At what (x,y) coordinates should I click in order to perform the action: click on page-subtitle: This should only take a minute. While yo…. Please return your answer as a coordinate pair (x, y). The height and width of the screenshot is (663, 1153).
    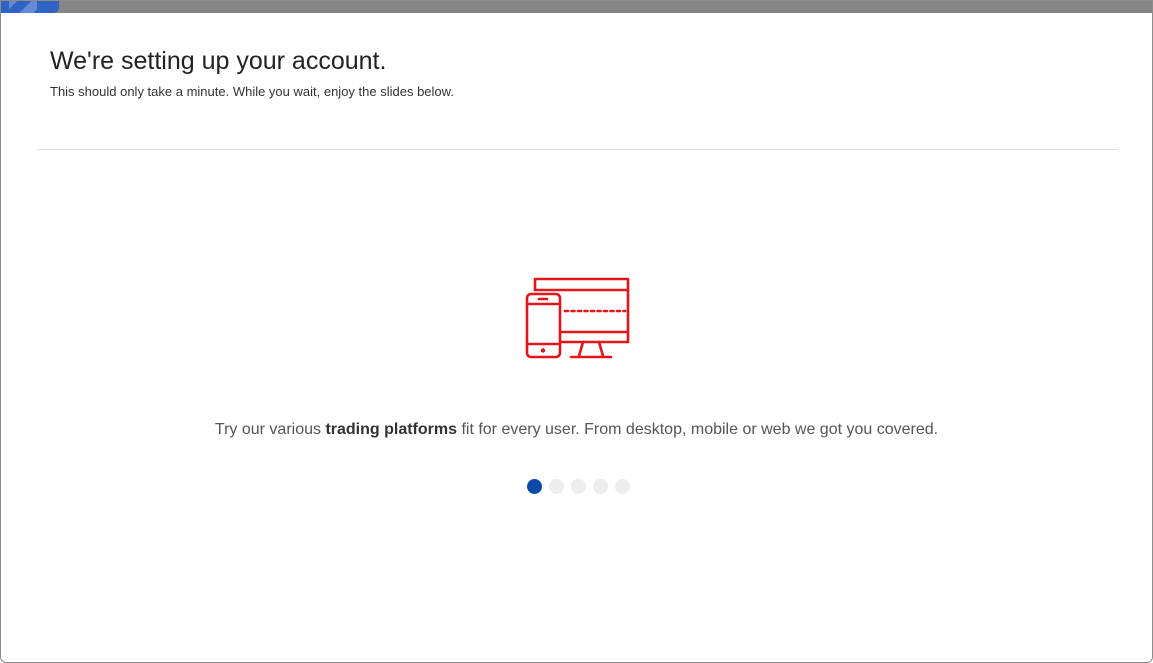
    Looking at the image, I should click on (252, 91).